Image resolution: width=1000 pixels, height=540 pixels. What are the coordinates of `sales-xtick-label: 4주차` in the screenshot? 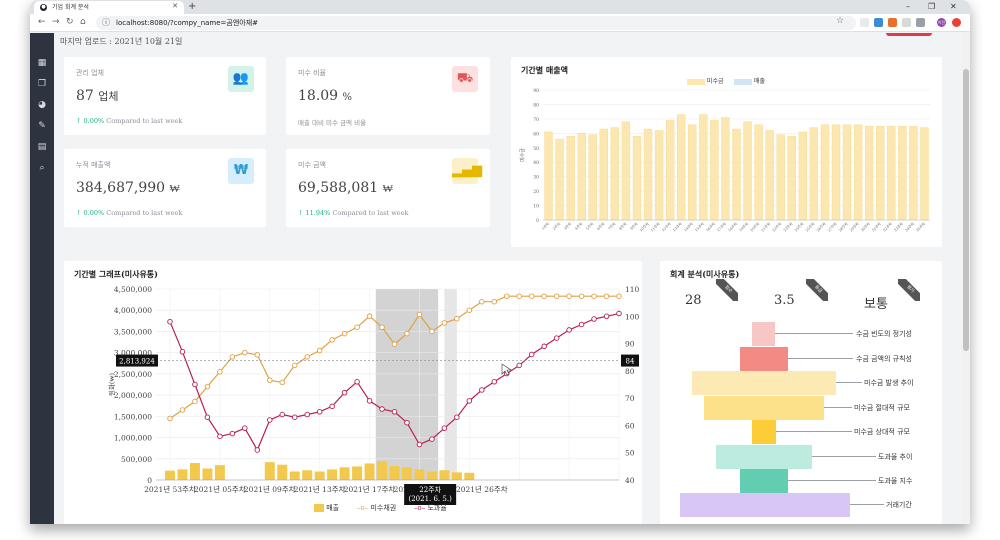 It's located at (579, 226).